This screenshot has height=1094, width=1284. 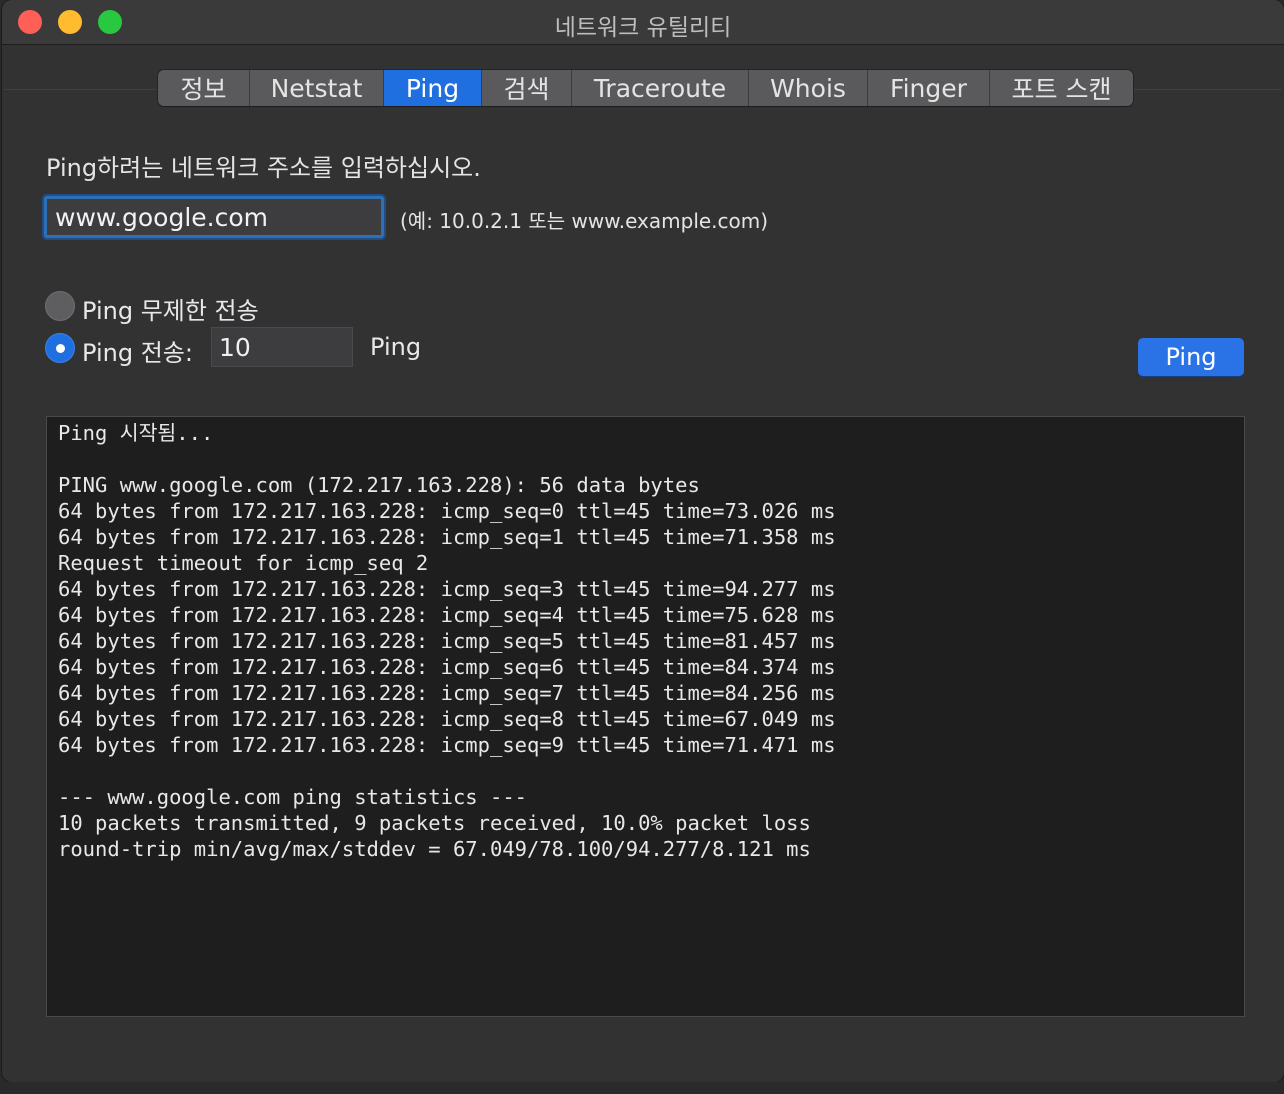 What do you see at coordinates (282, 347) in the screenshot?
I see `ping-count-input` at bounding box center [282, 347].